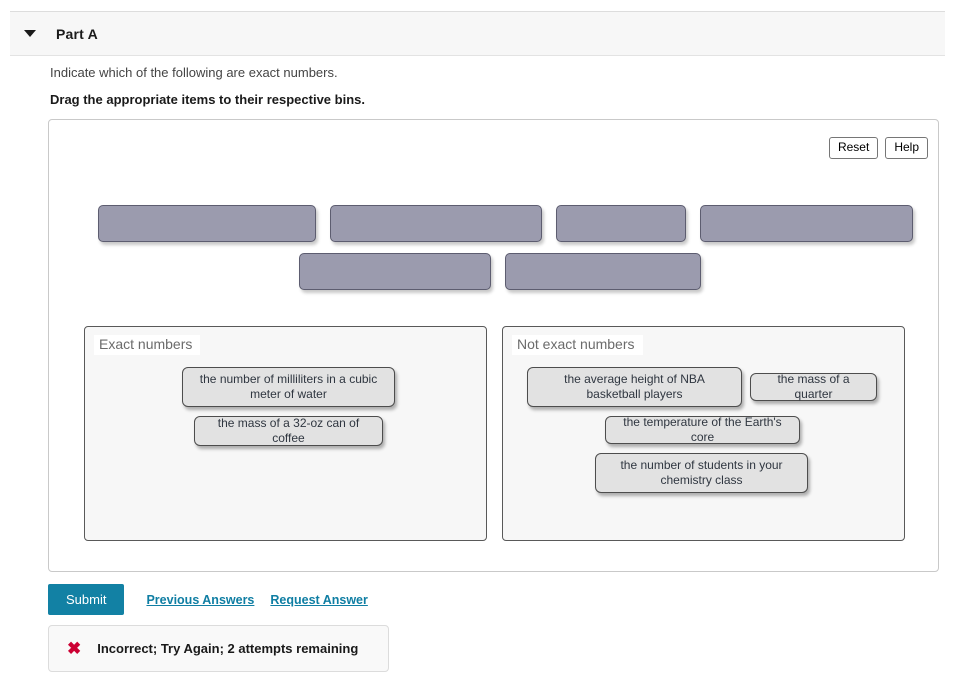 This screenshot has height=679, width=953. I want to click on draggable-item: the mass of a quarter, so click(813, 386).